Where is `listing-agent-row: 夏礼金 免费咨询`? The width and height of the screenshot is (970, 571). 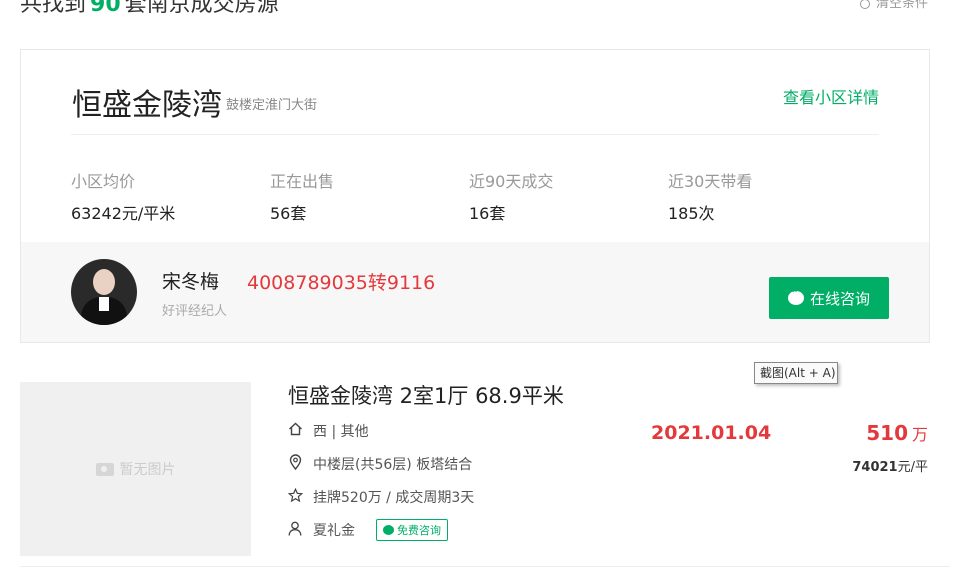
listing-agent-row: 夏礼金 免费咨询 is located at coordinates (367, 530).